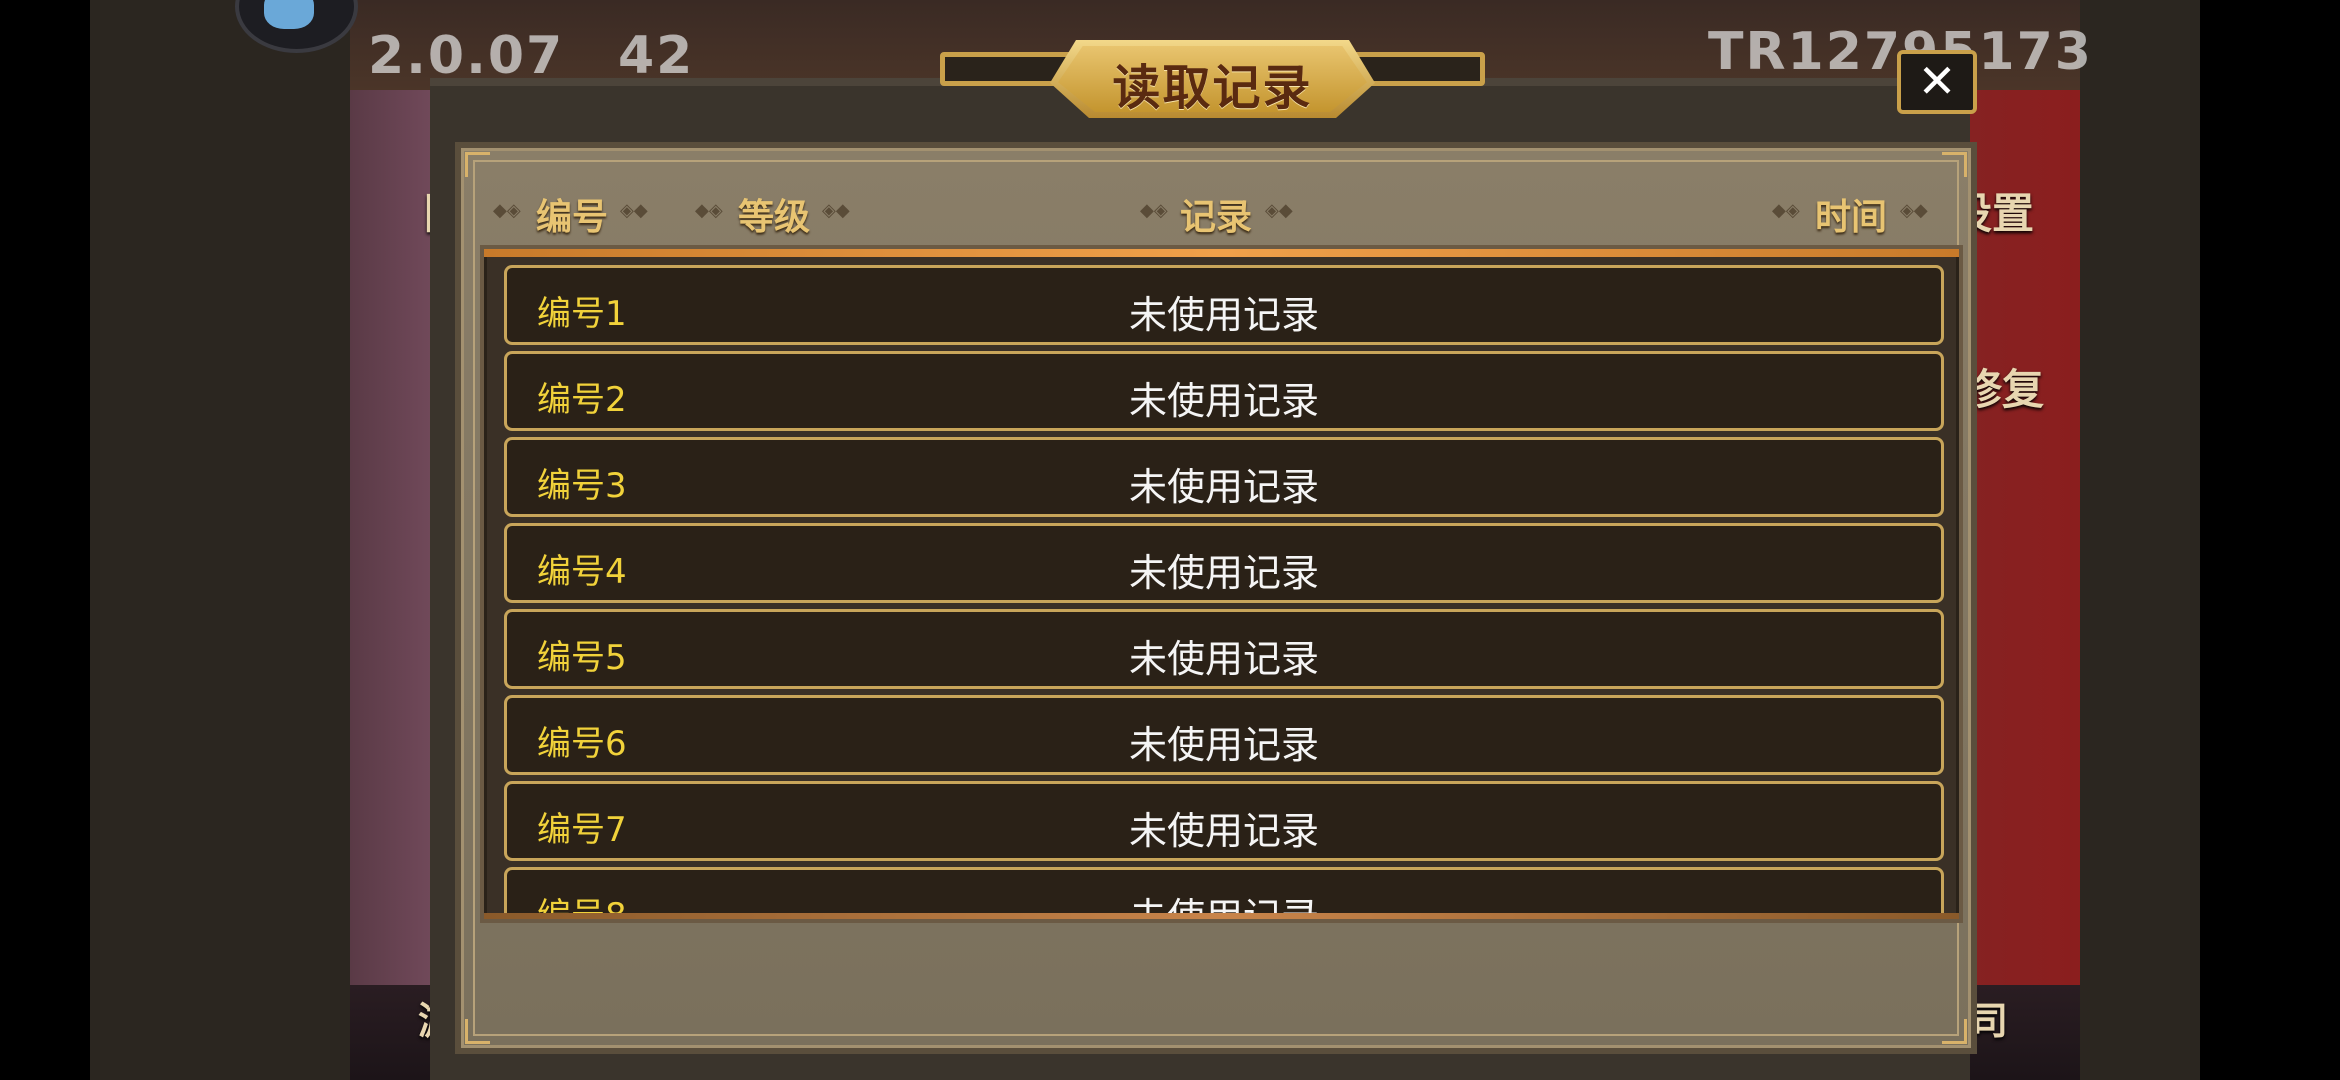 The image size is (2340, 1080). What do you see at coordinates (1216, 217) in the screenshot?
I see `column-header-record: 记录` at bounding box center [1216, 217].